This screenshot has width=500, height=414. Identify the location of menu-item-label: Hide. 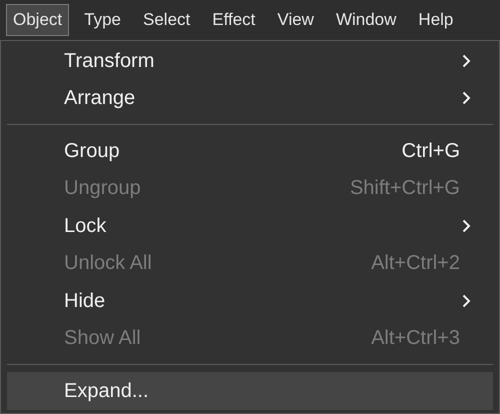
(85, 301).